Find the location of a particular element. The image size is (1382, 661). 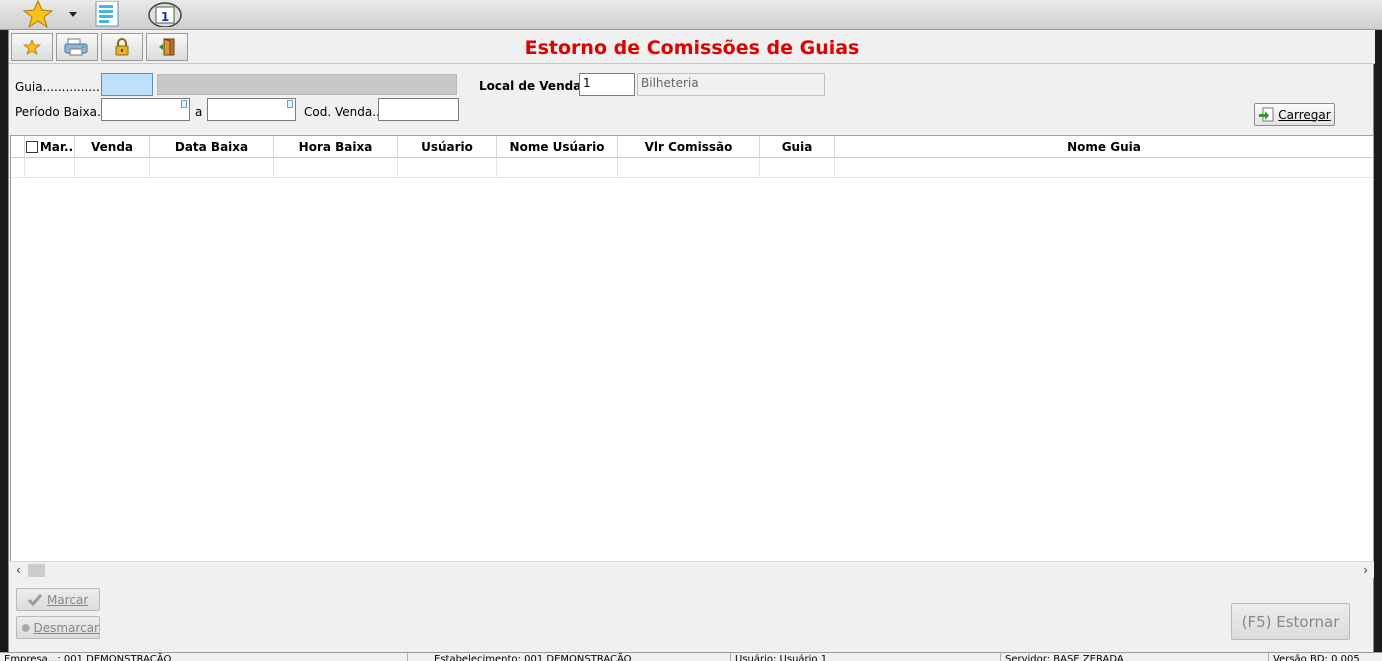

carregar-button: Carregar is located at coordinates (1294, 114).